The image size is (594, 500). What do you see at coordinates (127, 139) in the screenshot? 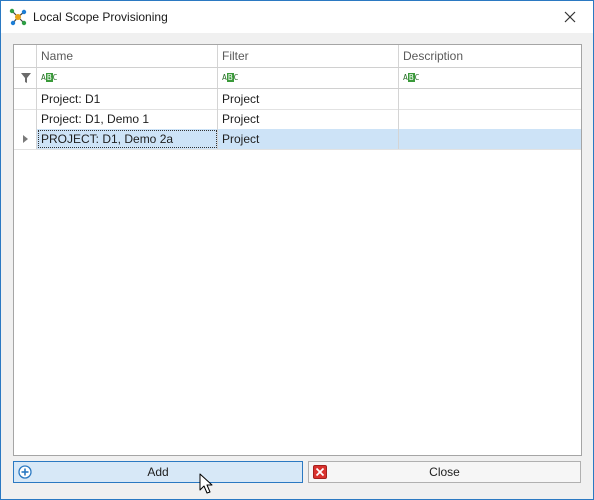
I see `cell-name: PROJECT: D1, Demo 2a` at bounding box center [127, 139].